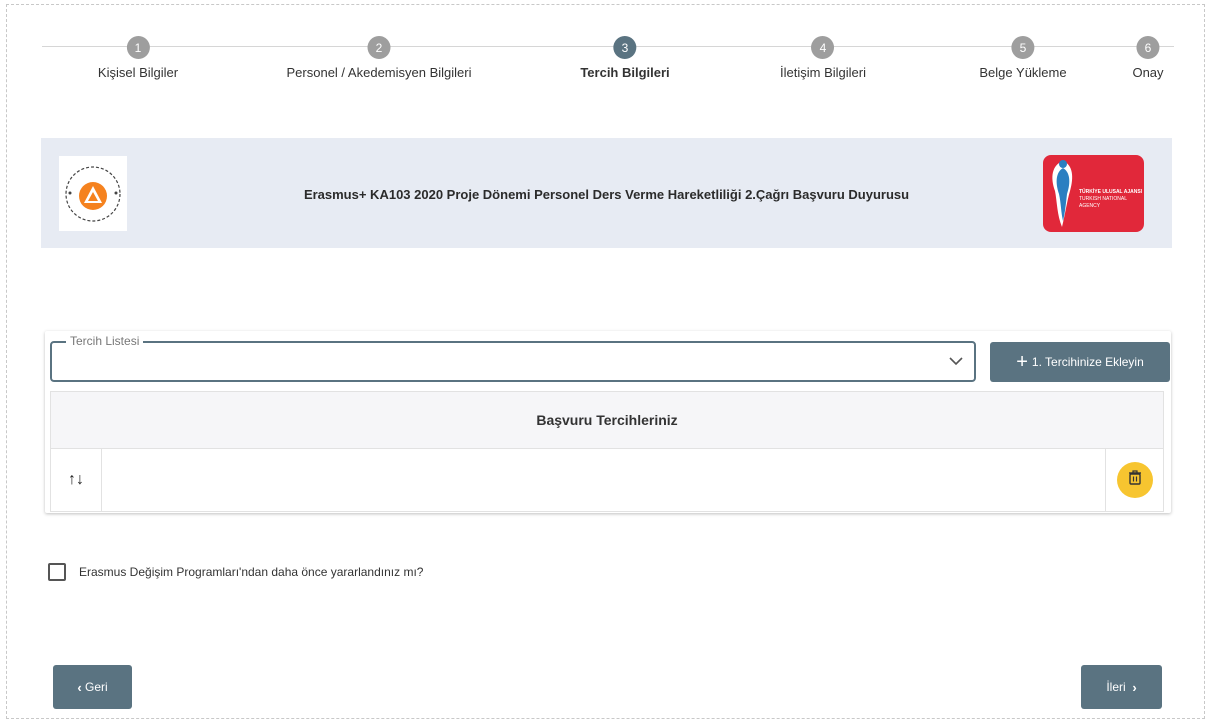  Describe the element at coordinates (823, 47) in the screenshot. I see `step-number: 4` at that location.